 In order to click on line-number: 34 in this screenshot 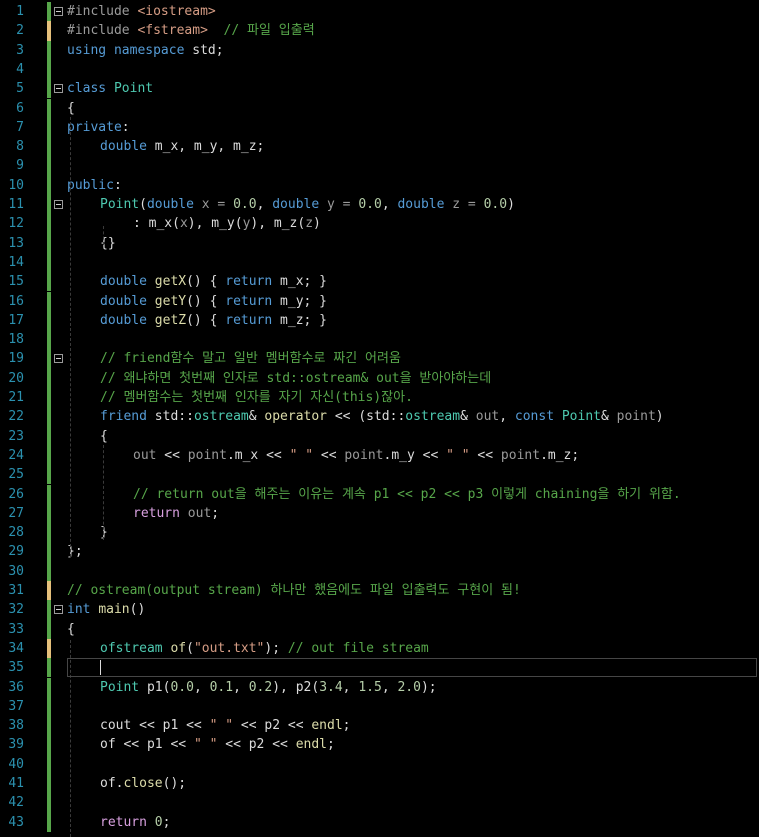, I will do `click(16, 648)`.